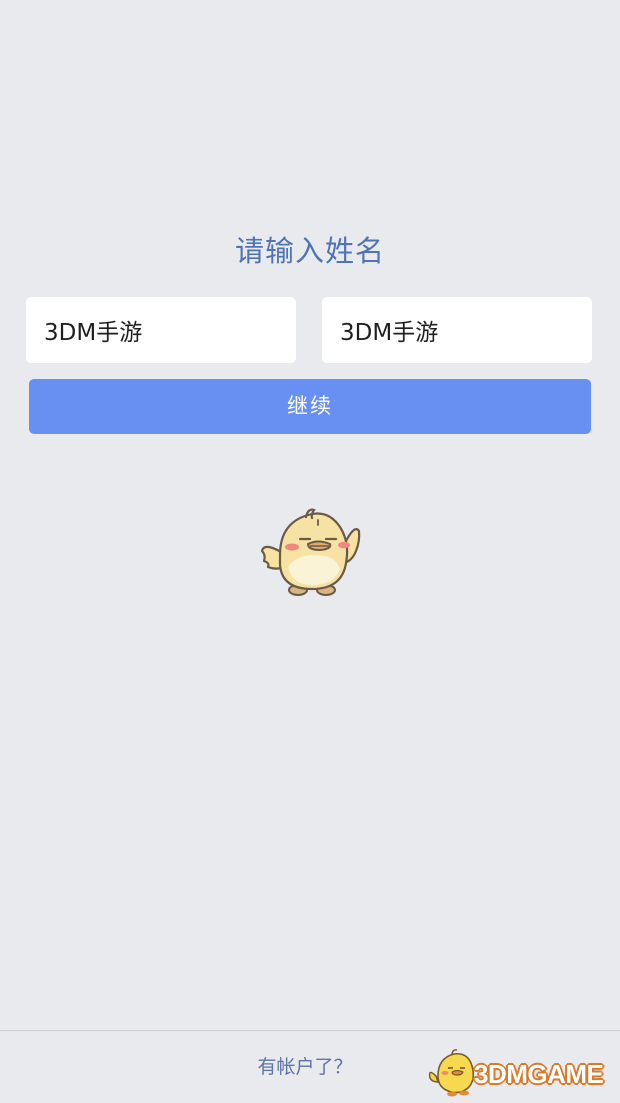  Describe the element at coordinates (539, 1074) in the screenshot. I see `watermark-text: 3DMGAME` at that location.